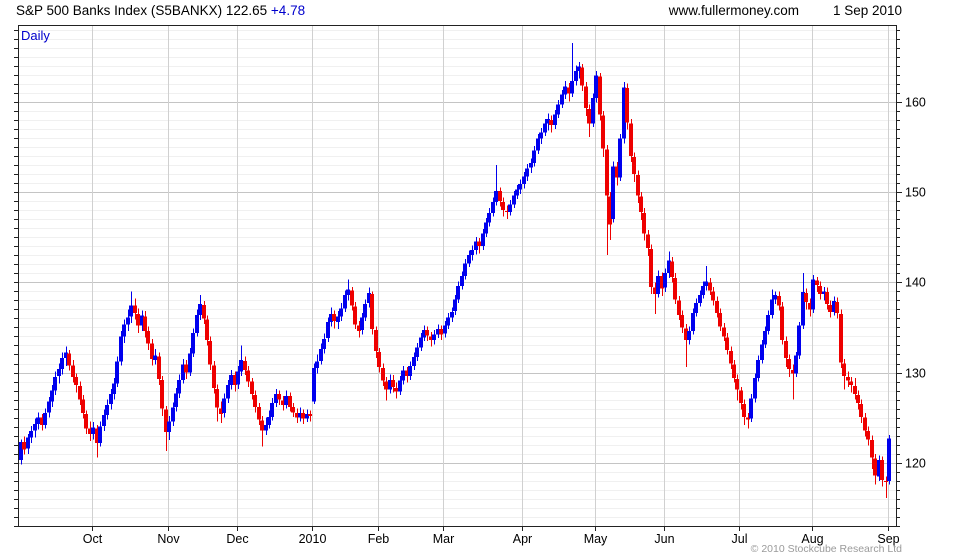 Image resolution: width=980 pixels, height=560 pixels. What do you see at coordinates (664, 539) in the screenshot?
I see `month-label: Jun` at bounding box center [664, 539].